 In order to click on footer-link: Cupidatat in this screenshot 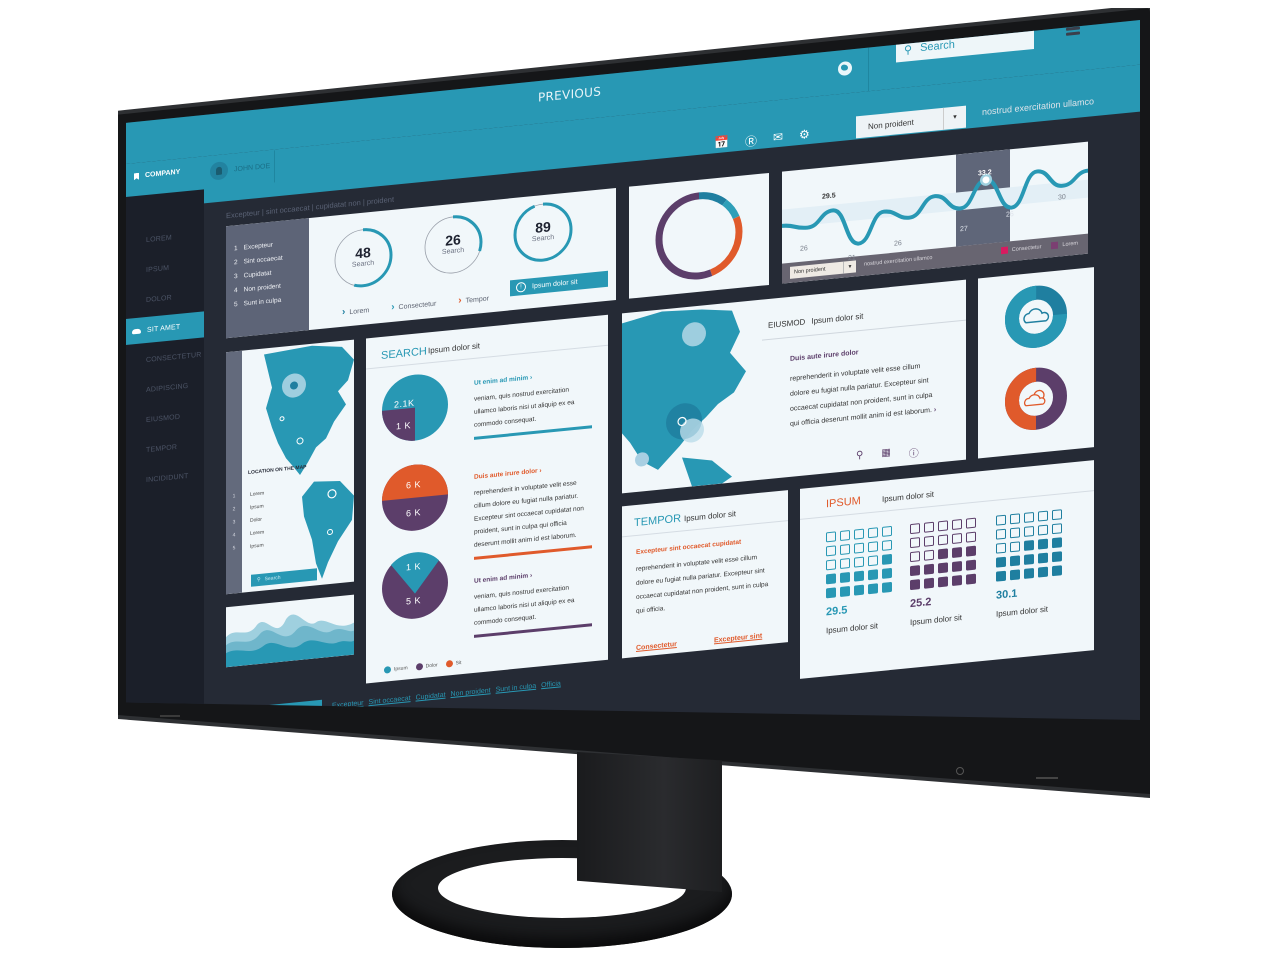, I will do `click(431, 697)`.